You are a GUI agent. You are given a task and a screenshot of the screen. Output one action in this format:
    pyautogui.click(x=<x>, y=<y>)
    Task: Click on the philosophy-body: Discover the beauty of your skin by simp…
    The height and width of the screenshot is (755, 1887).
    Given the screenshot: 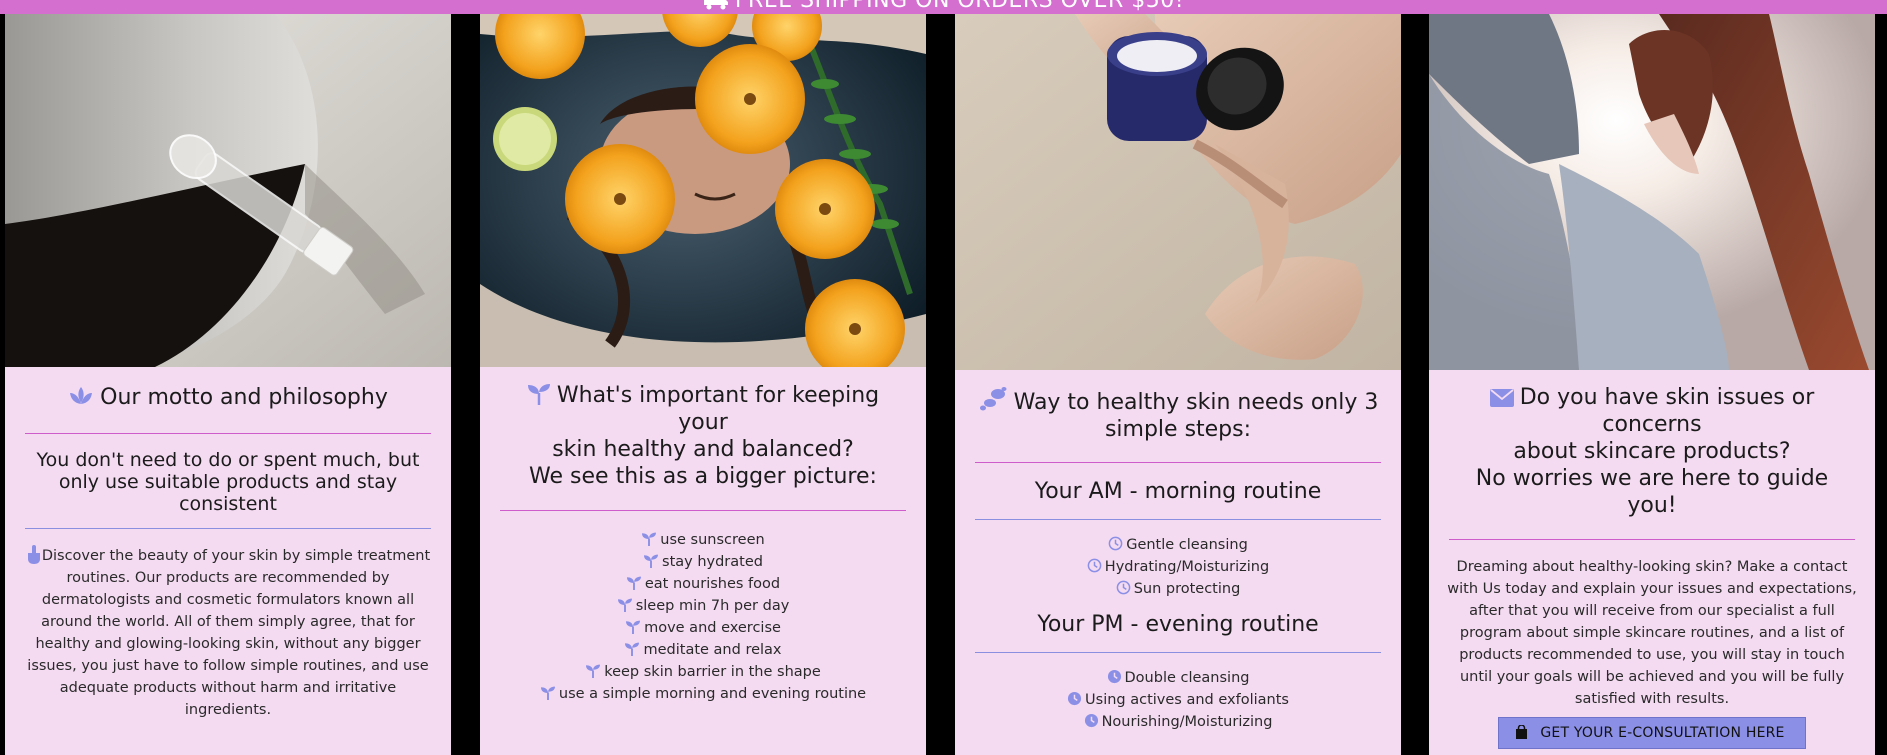 What is the action you would take?
    pyautogui.click(x=228, y=632)
    